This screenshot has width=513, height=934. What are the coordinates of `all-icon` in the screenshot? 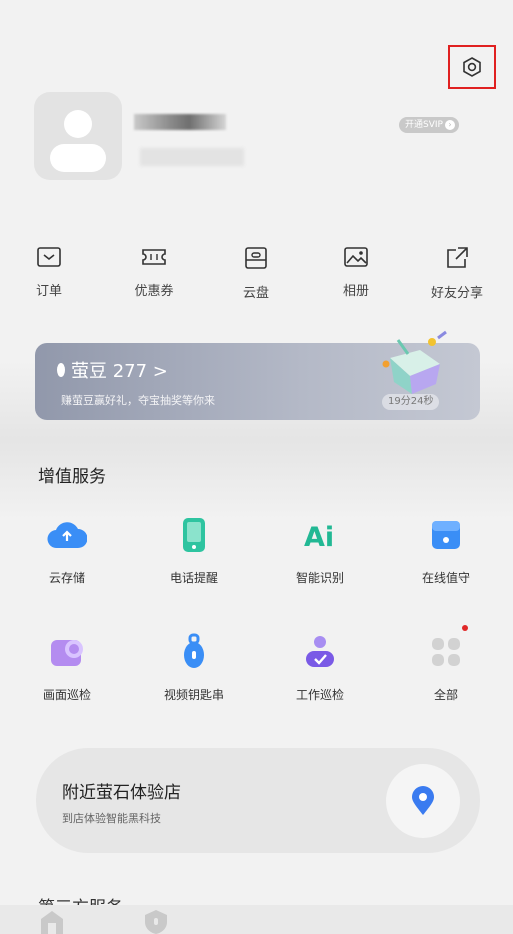 It's located at (446, 652).